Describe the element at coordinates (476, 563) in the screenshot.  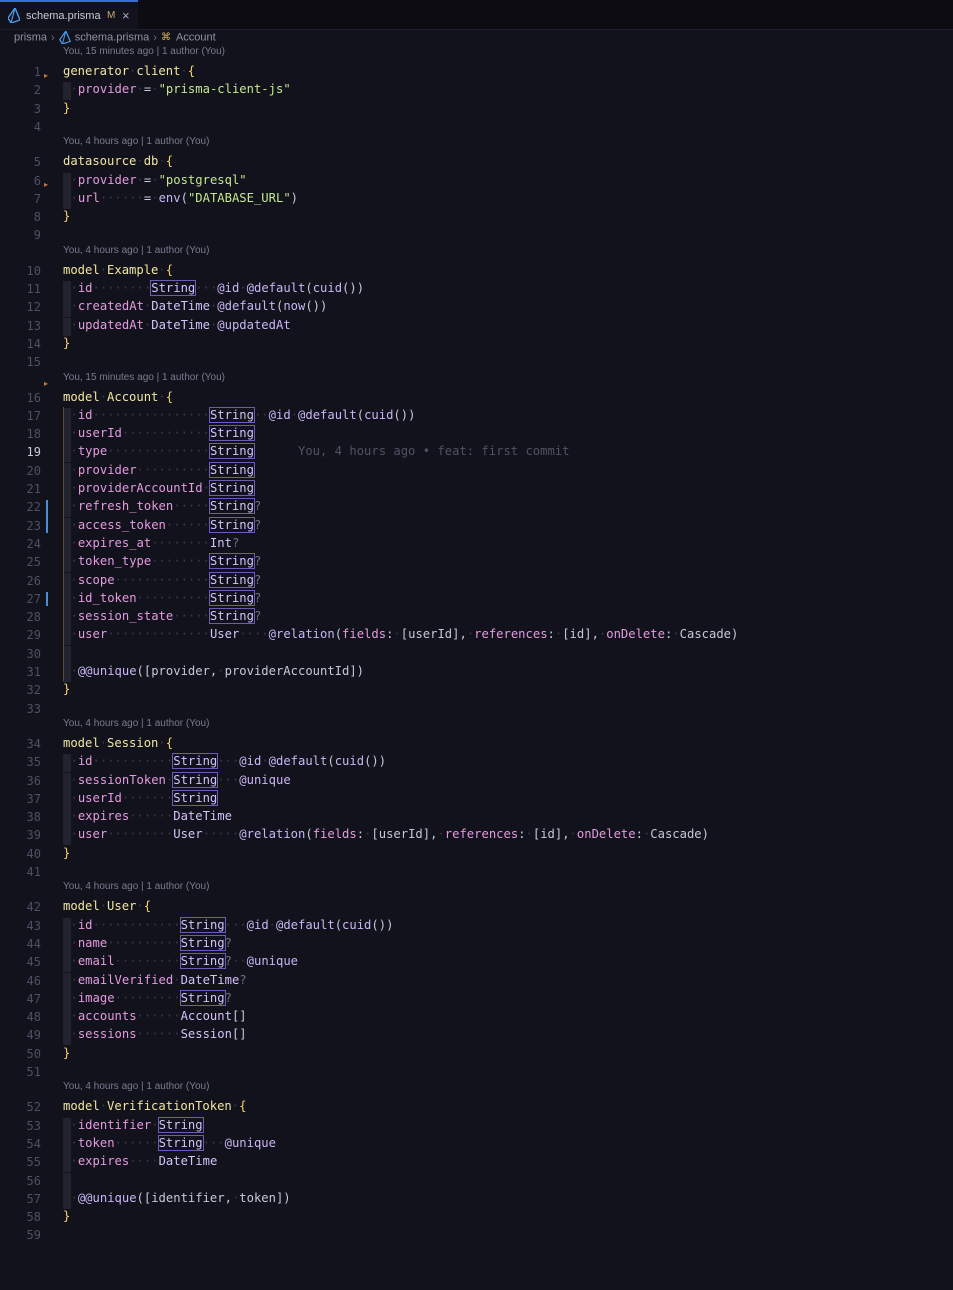
I see `code-line: 25 ·token_type········String?` at that location.